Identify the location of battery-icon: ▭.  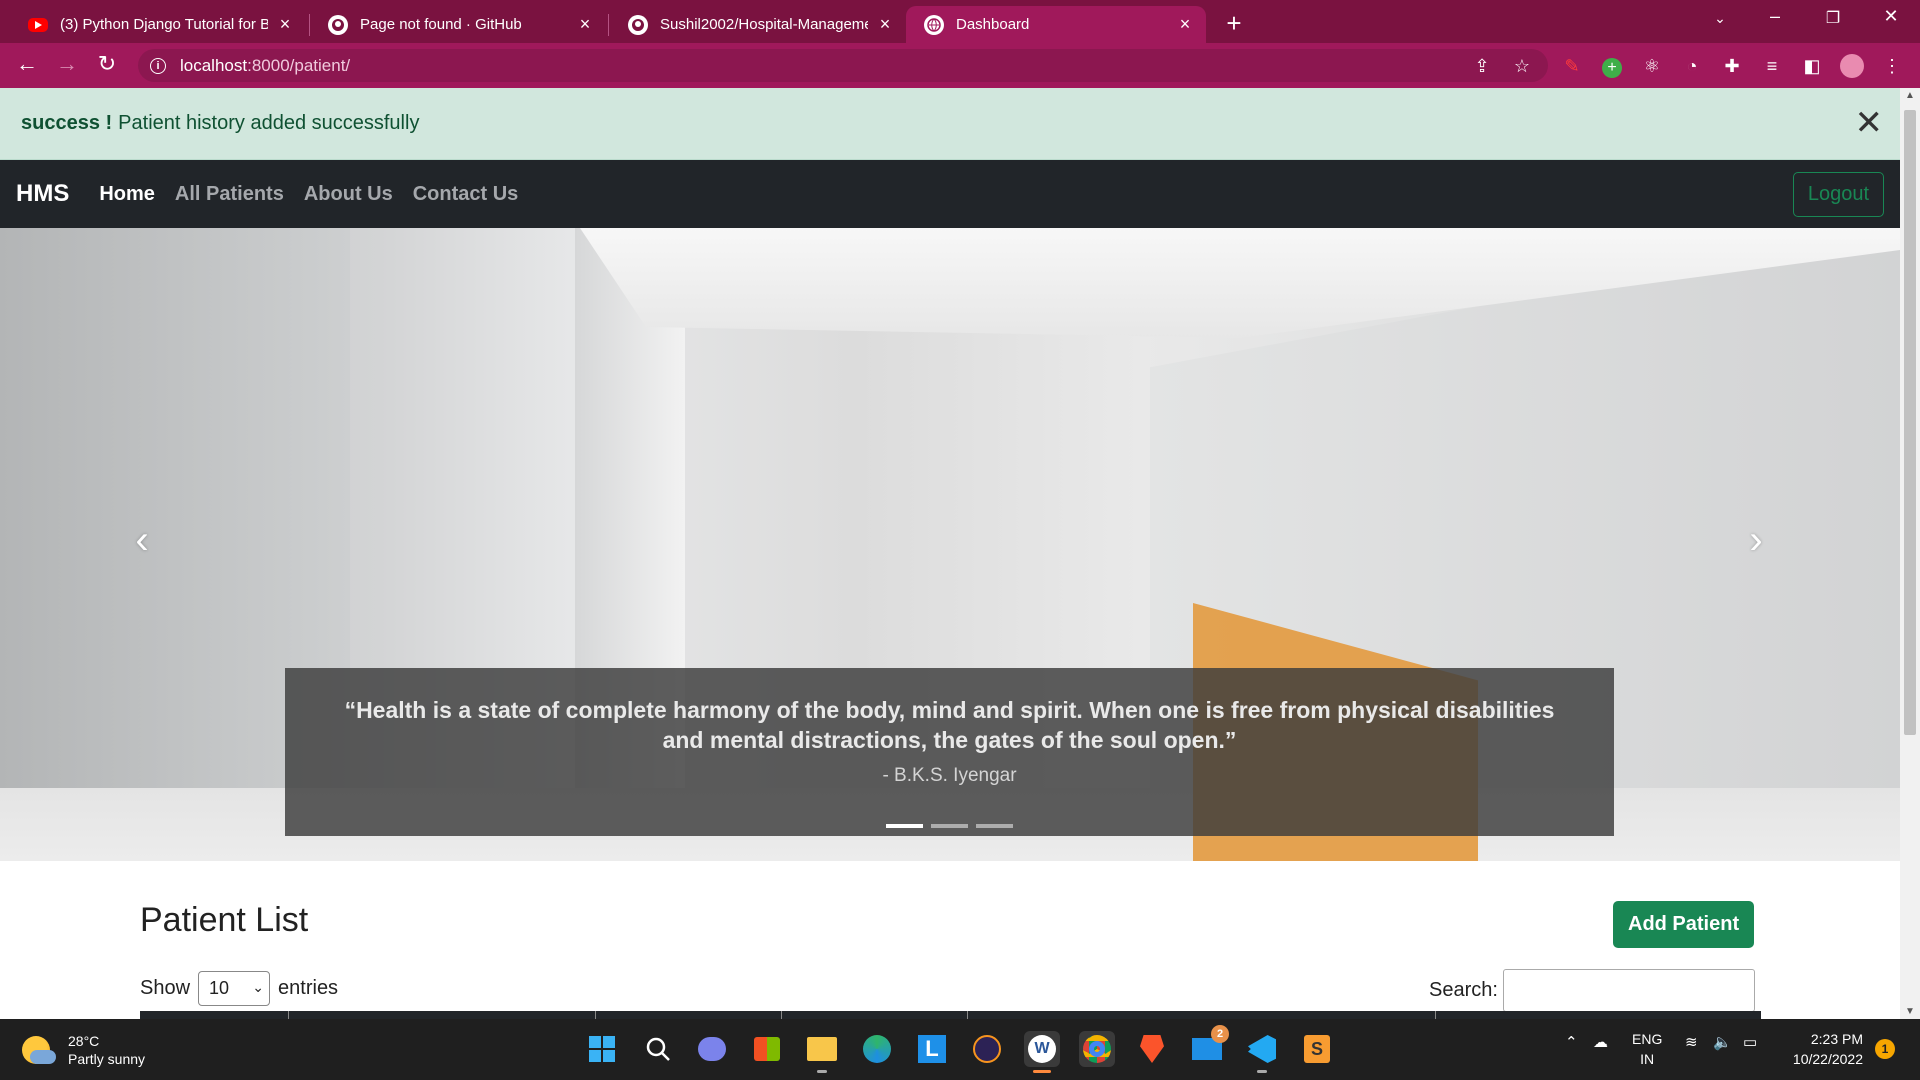
(1750, 1042).